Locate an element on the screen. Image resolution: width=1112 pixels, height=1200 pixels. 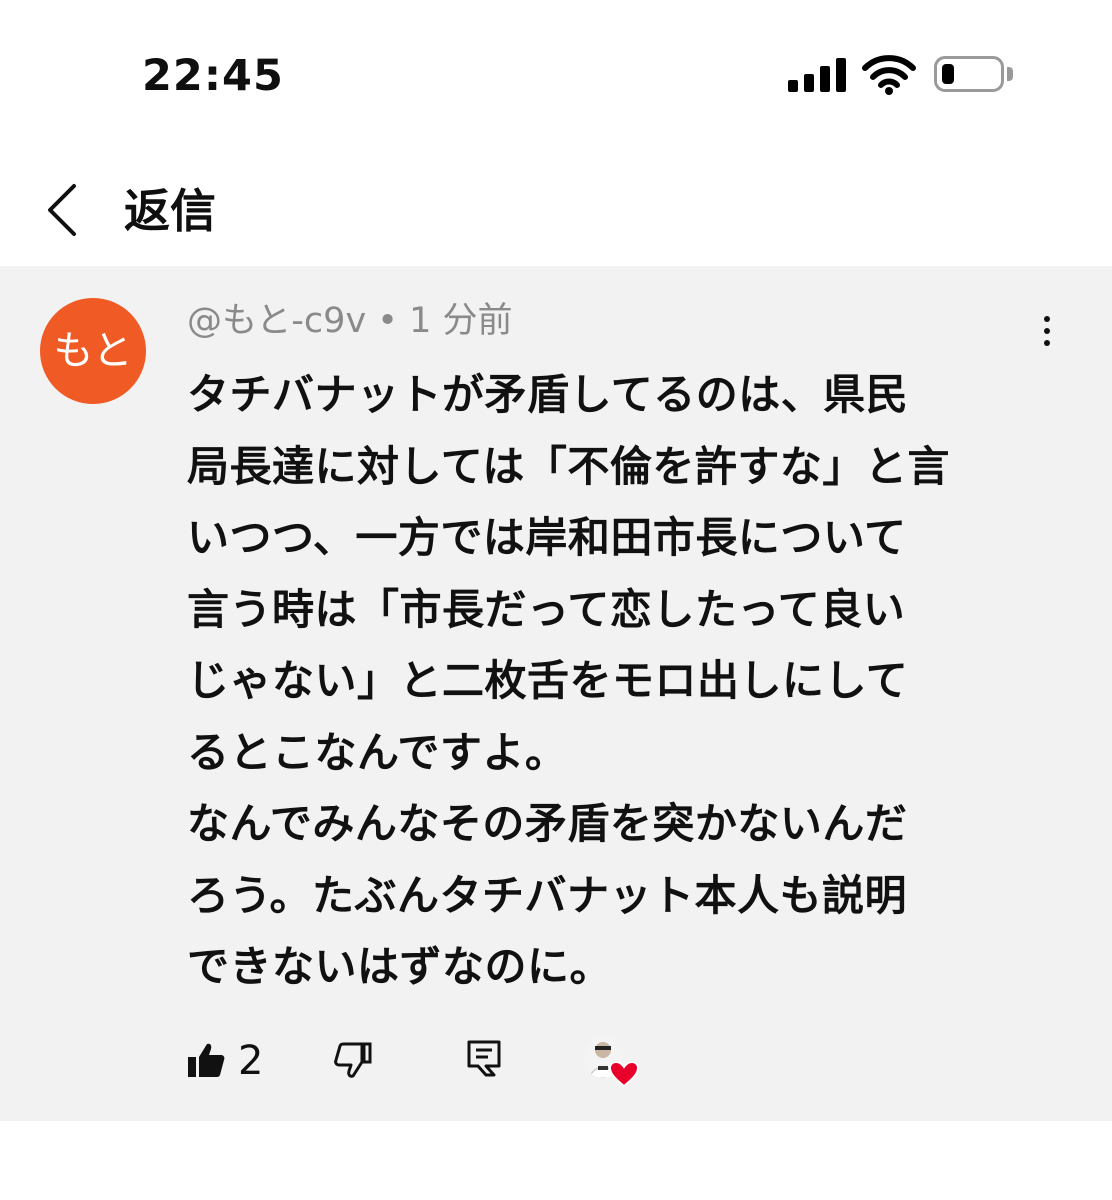
reply-icon is located at coordinates (484, 1058).